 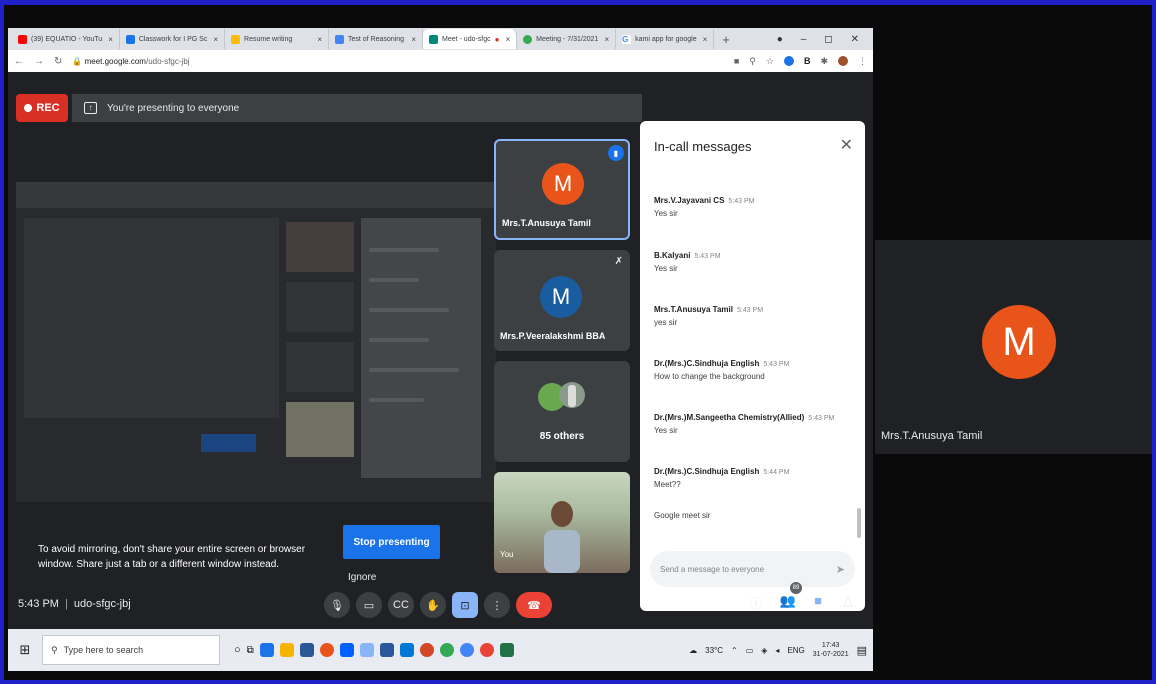 What do you see at coordinates (19, 61) in the screenshot?
I see `back-icon: ←` at bounding box center [19, 61].